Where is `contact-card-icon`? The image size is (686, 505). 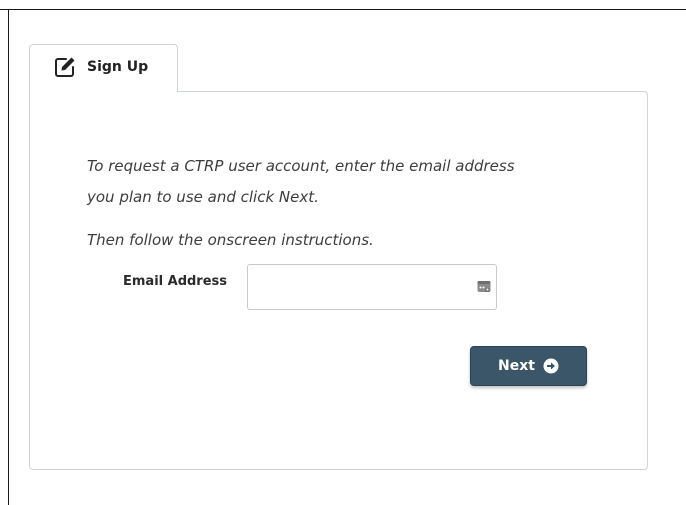 contact-card-icon is located at coordinates (484, 286).